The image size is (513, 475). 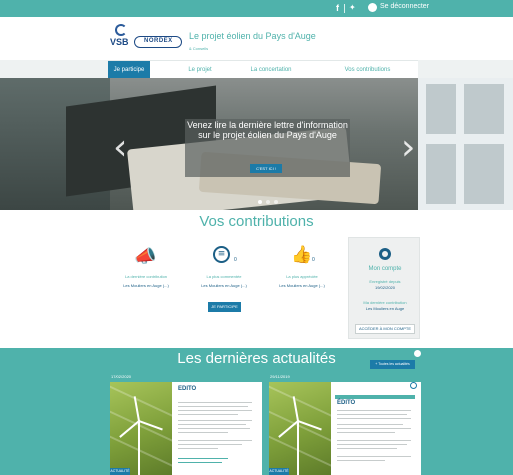 I want to click on facebook-icon: f, so click(x=337, y=8).